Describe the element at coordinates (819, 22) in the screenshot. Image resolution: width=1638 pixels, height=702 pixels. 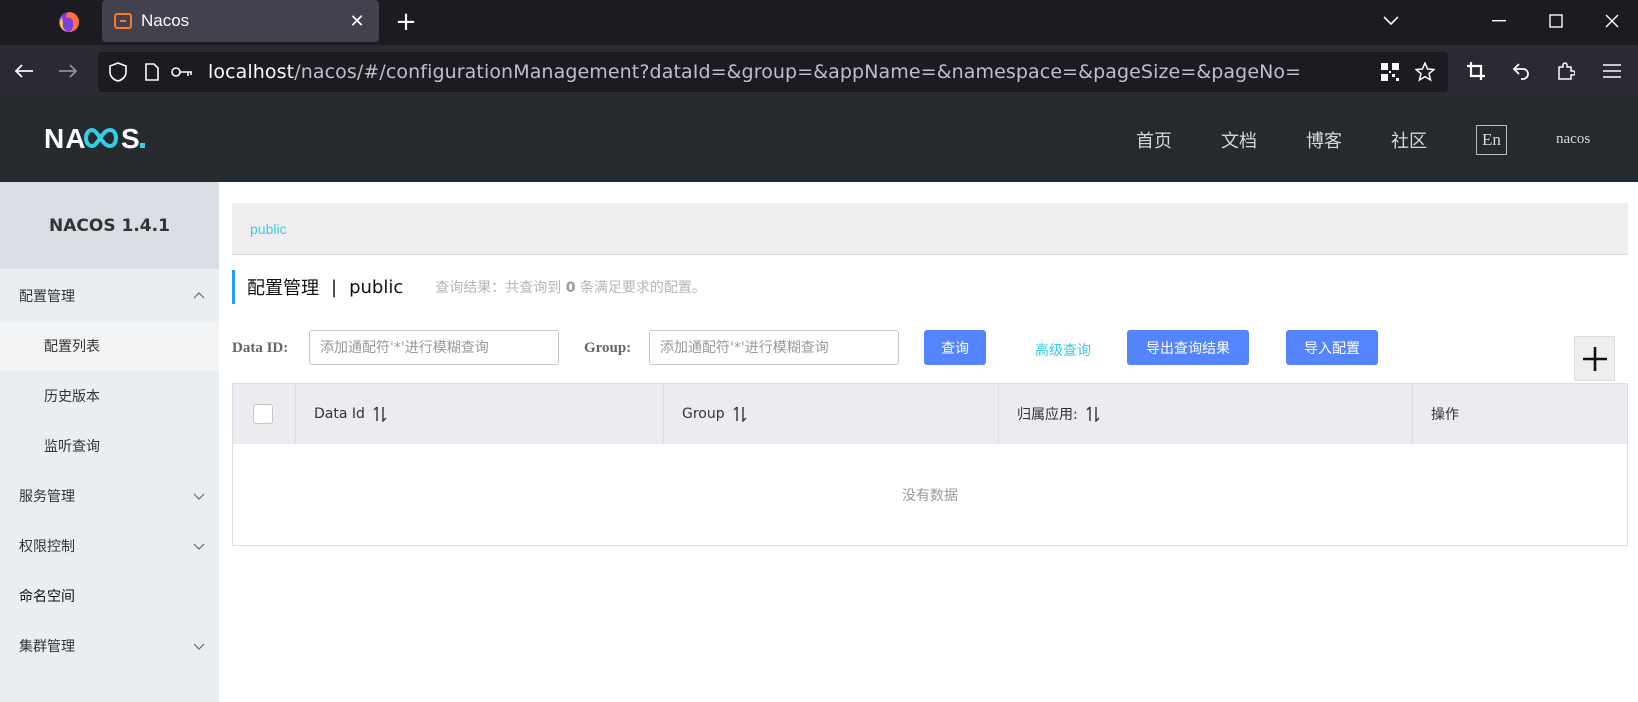
I see `browser-tabbar: Nacos ✕ +` at that location.